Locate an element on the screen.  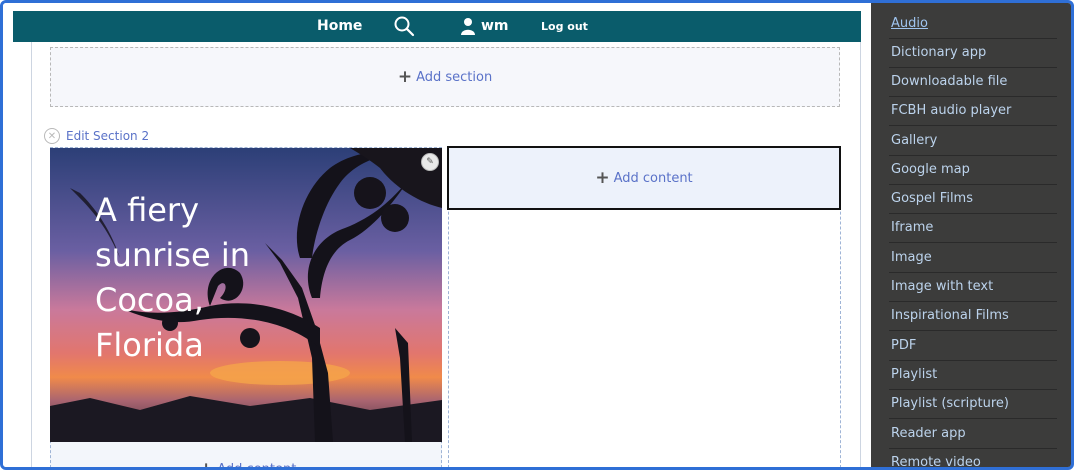
menu-item-google-map: Google map is located at coordinates (973, 171).